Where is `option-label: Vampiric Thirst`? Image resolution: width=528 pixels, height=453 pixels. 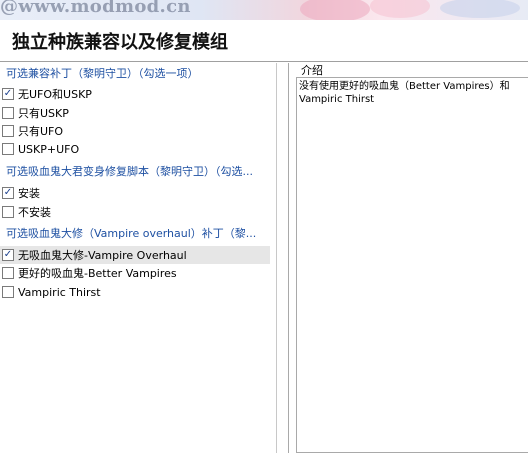 option-label: Vampiric Thirst is located at coordinates (59, 292).